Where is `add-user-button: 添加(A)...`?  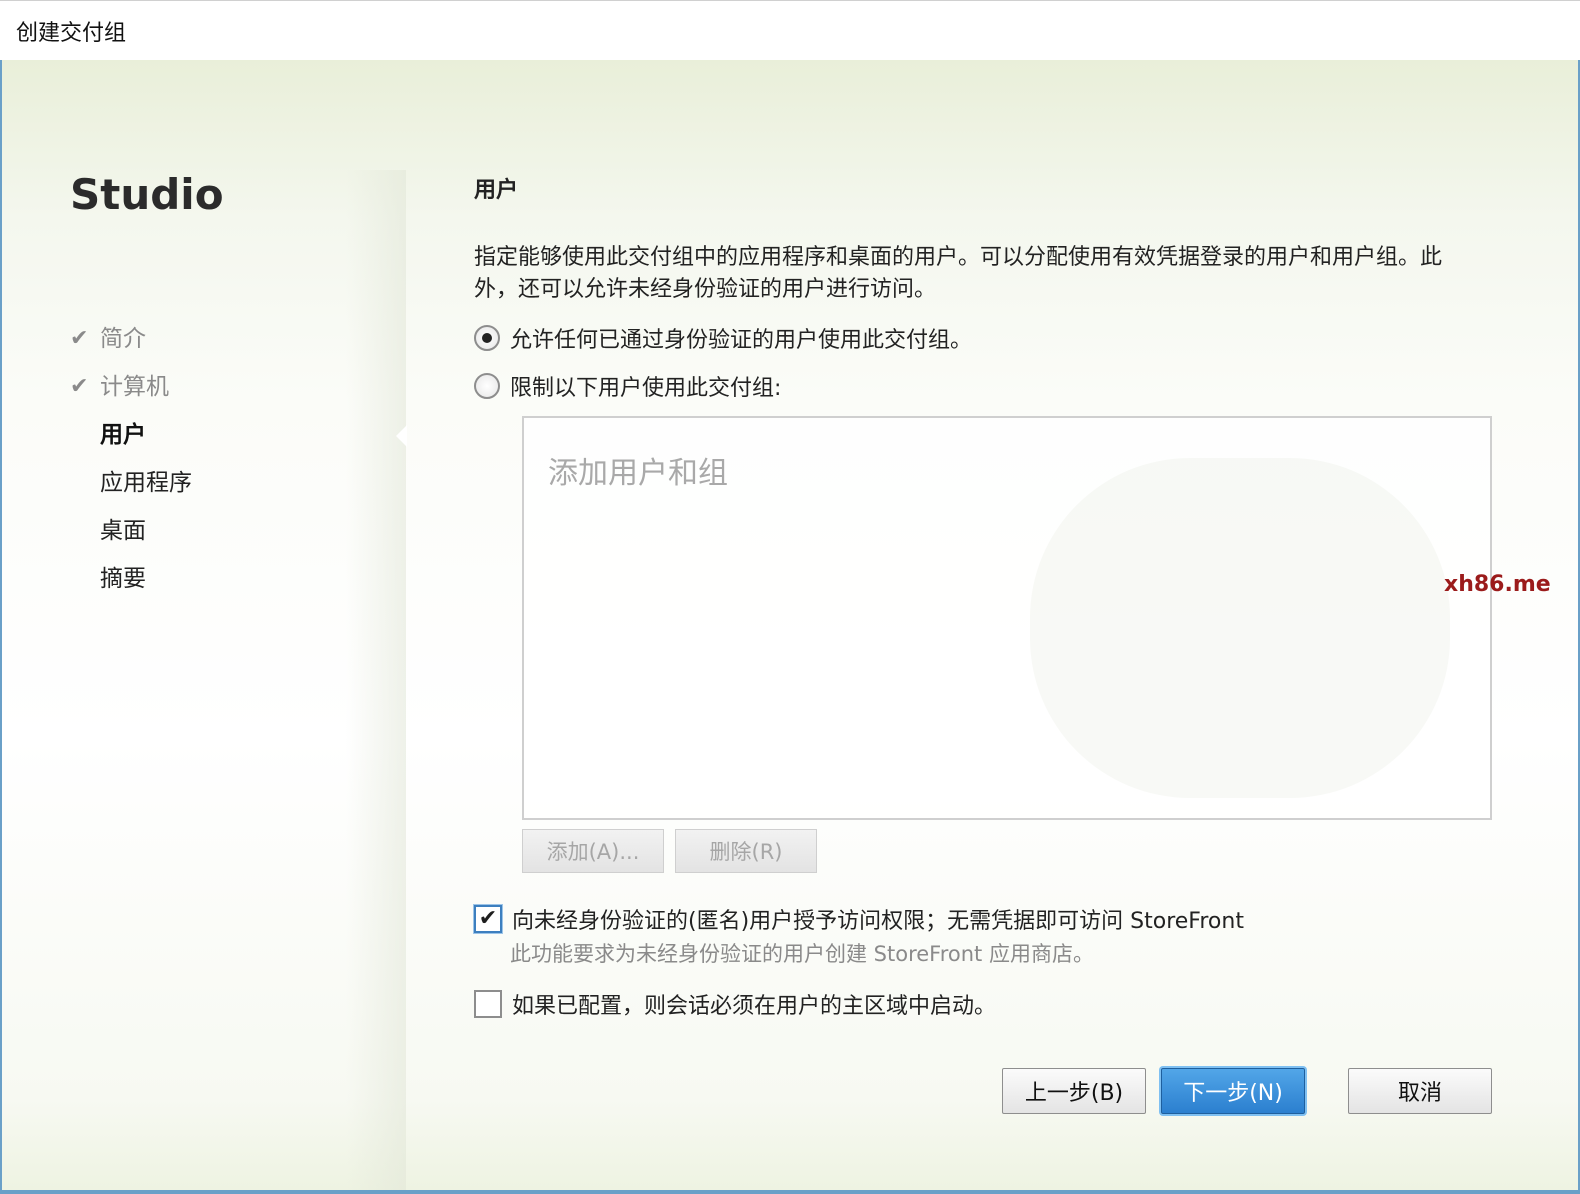
add-user-button: 添加(A)... is located at coordinates (593, 851).